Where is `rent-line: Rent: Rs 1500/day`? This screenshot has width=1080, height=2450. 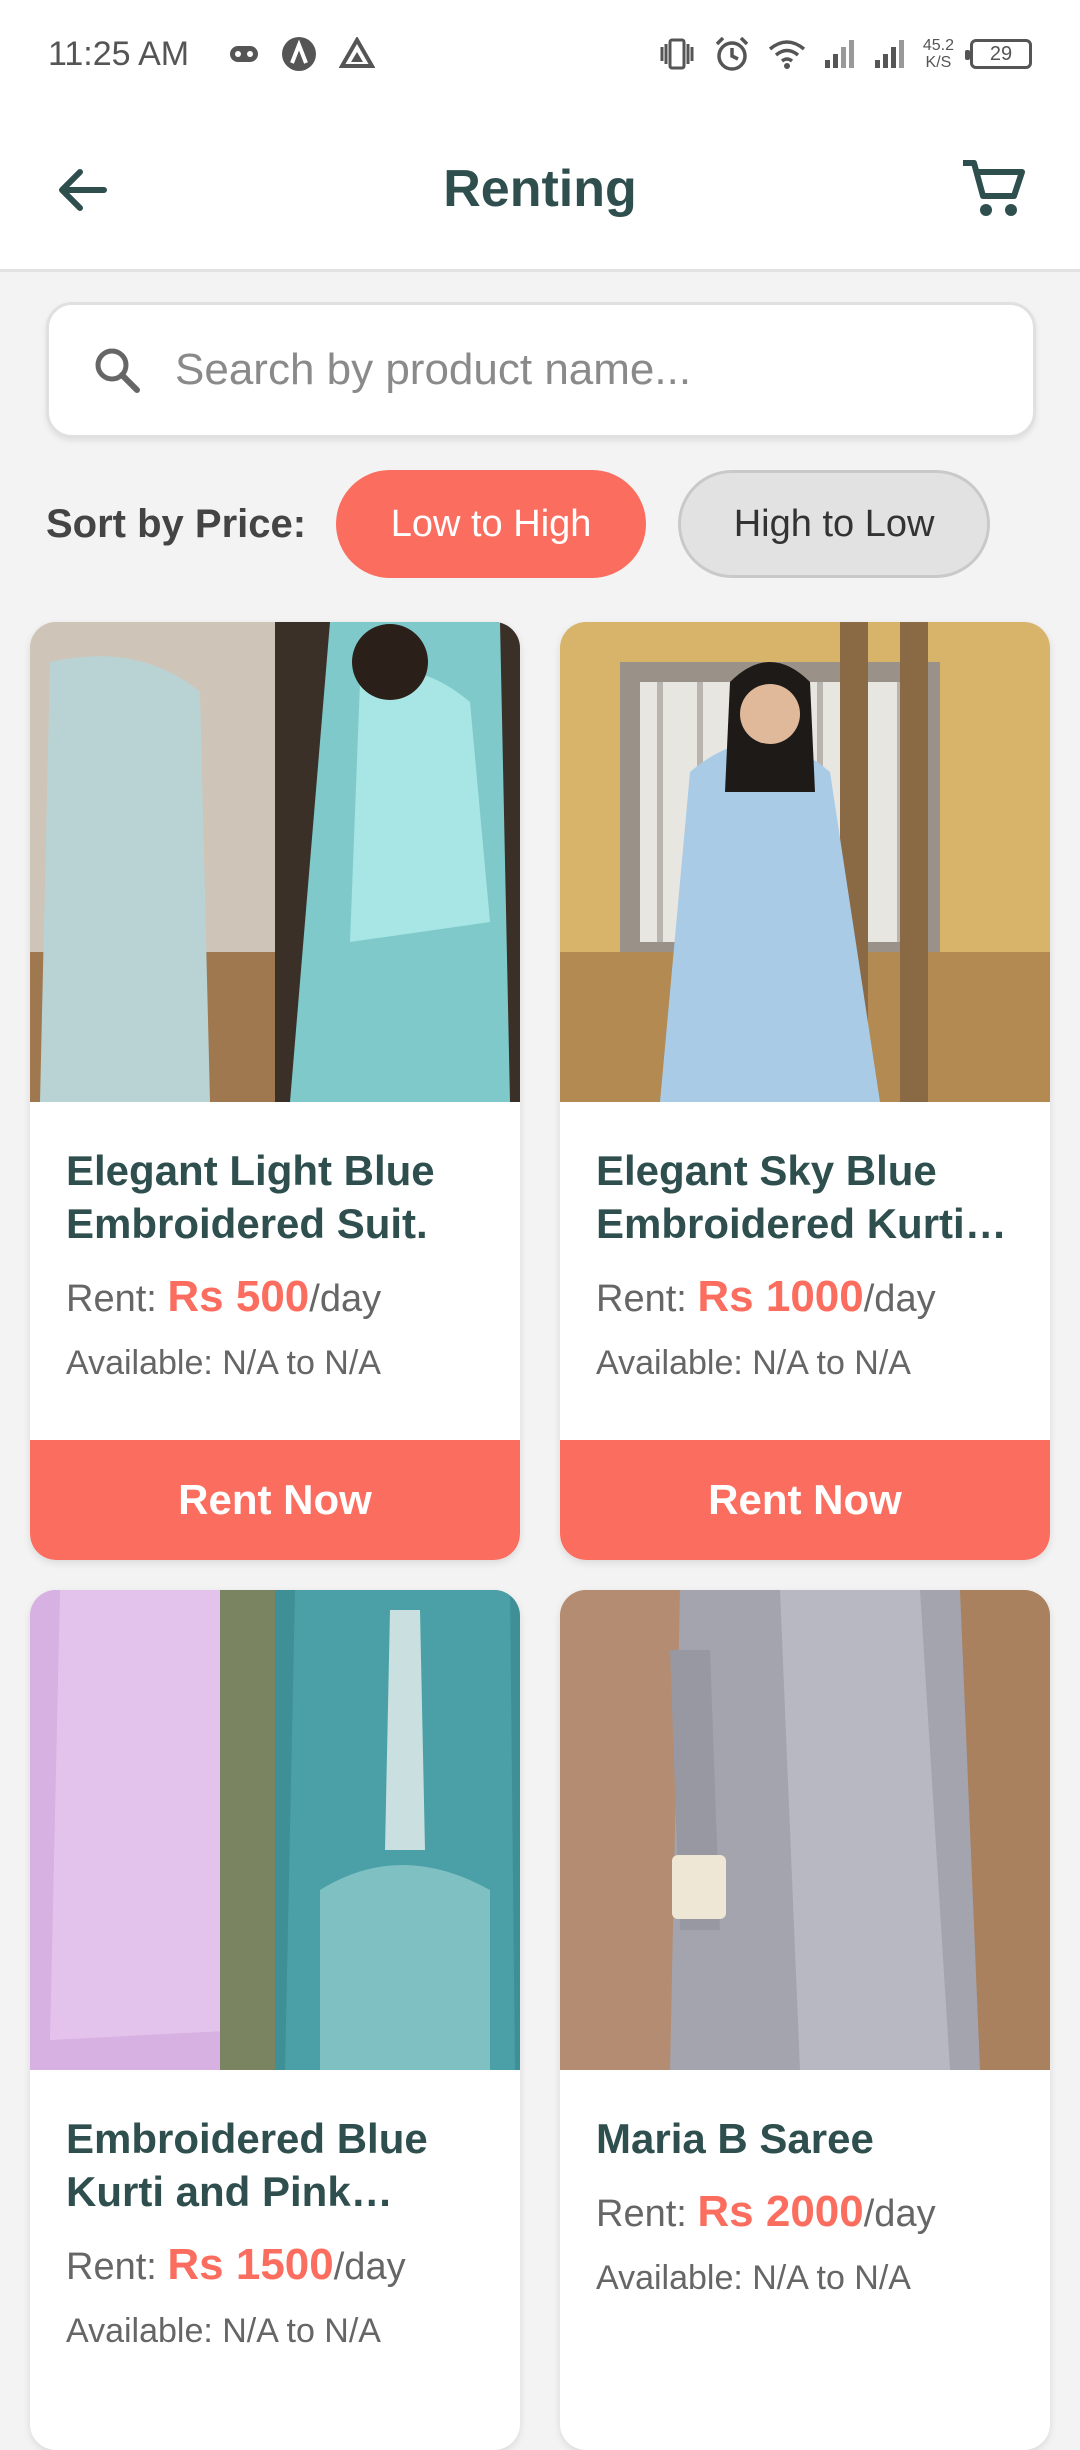 rent-line: Rent: Rs 1500/day is located at coordinates (275, 2265).